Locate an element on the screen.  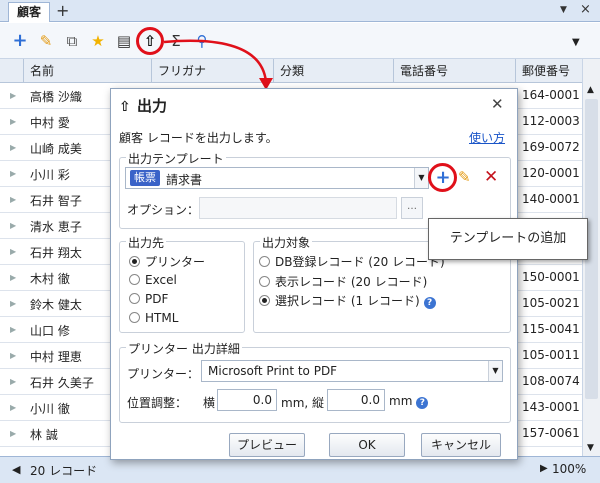
printer-detail-group: プリンター 出力詳細 is located at coordinates (315, 381).